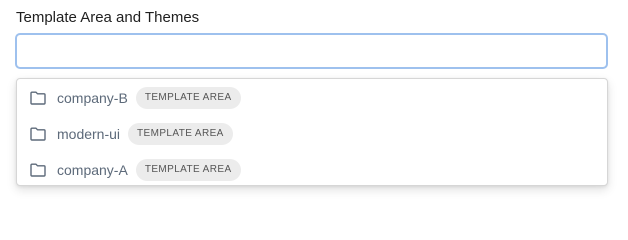 This screenshot has height=240, width=628. Describe the element at coordinates (92, 98) in the screenshot. I see `option-name: company-B` at that location.